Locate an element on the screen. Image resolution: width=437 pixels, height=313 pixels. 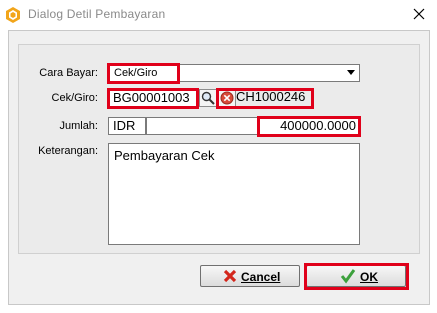
ok-button: OK is located at coordinates (356, 276).